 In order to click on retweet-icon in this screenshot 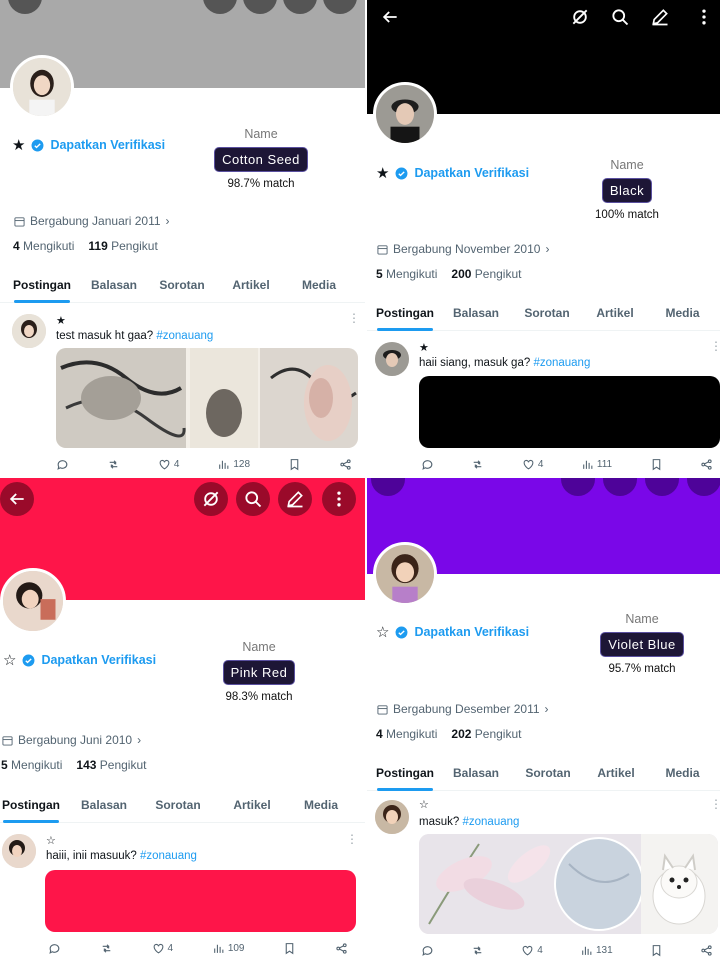, I will do `click(106, 948)`.